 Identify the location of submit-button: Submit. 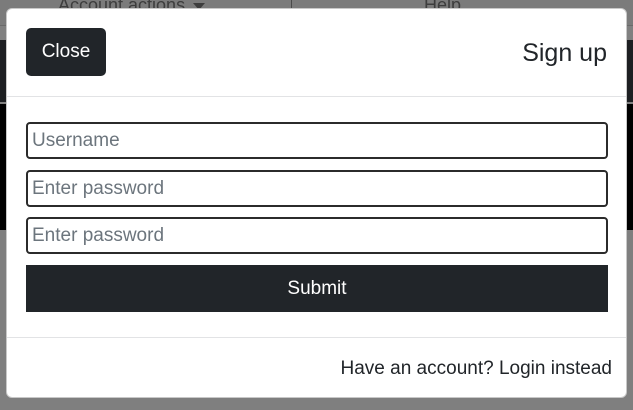
(317, 288).